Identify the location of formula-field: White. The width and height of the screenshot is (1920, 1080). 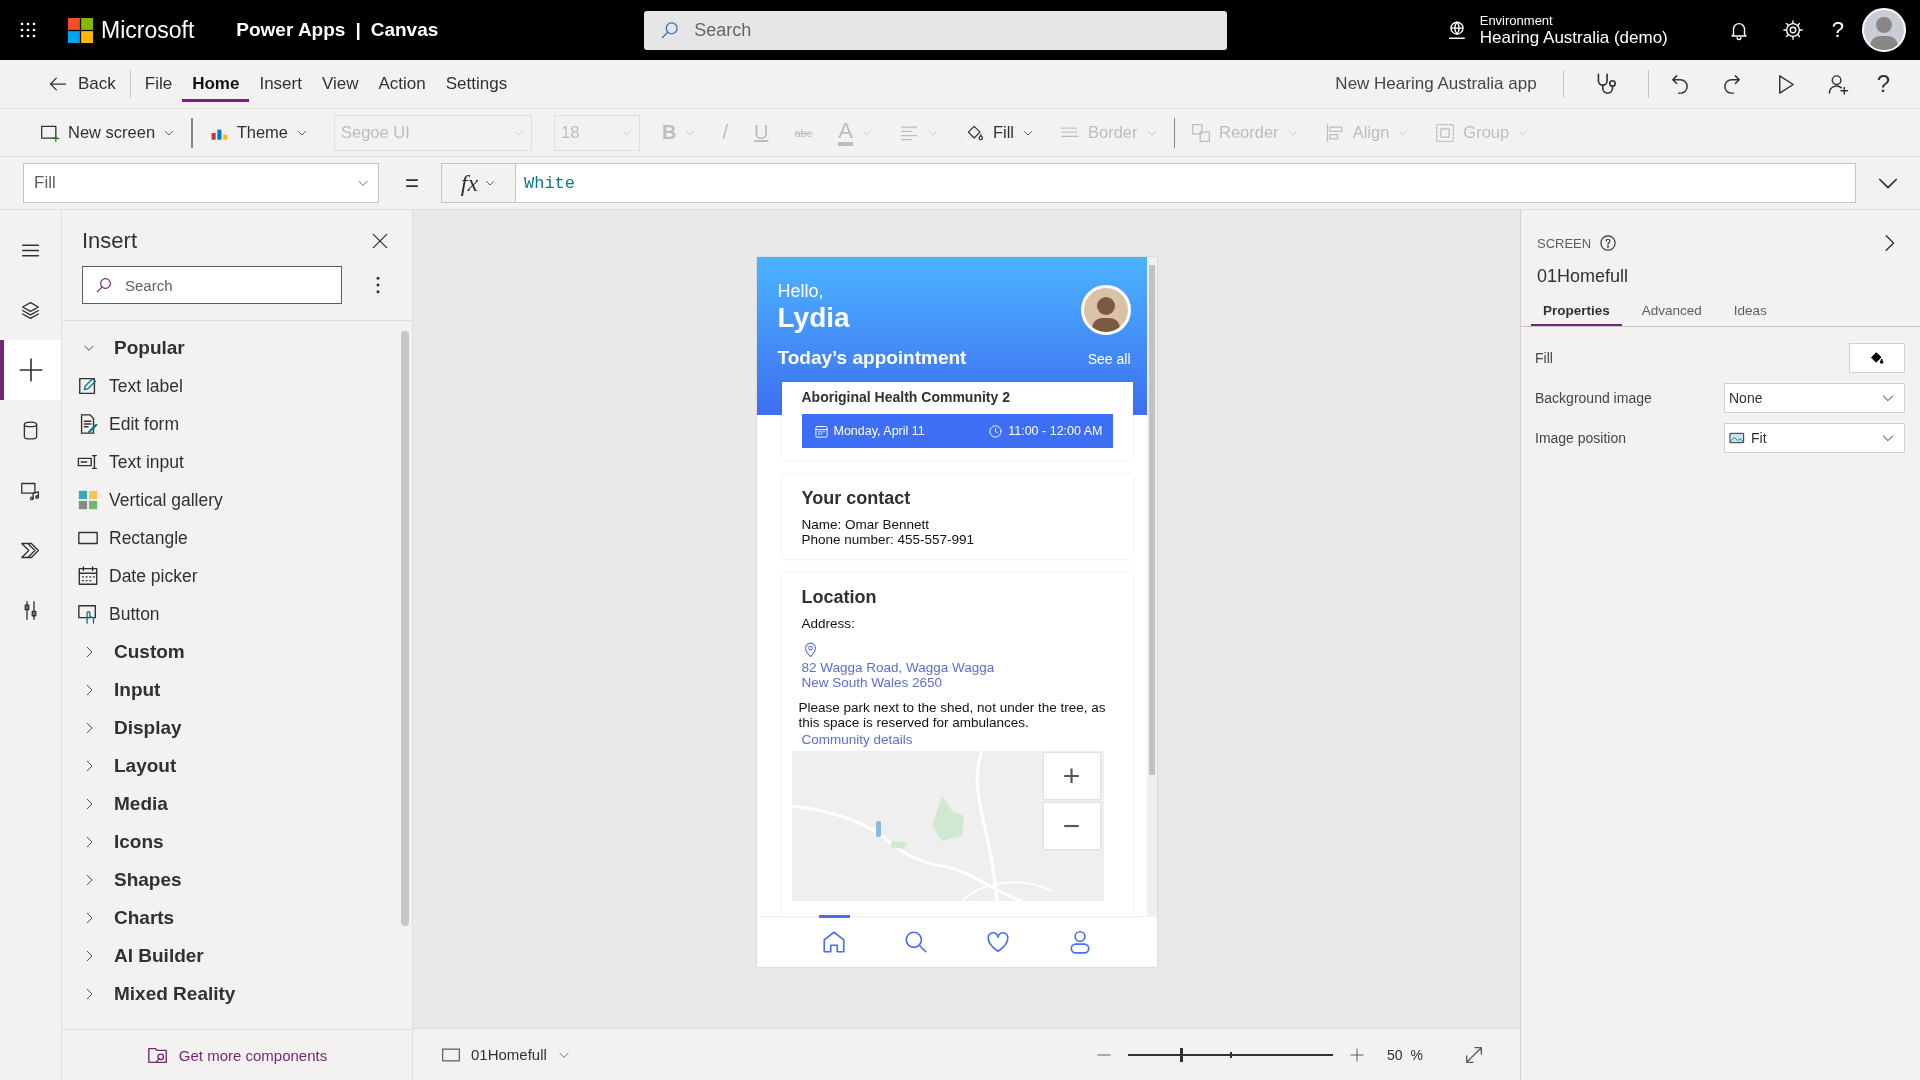
(1185, 183).